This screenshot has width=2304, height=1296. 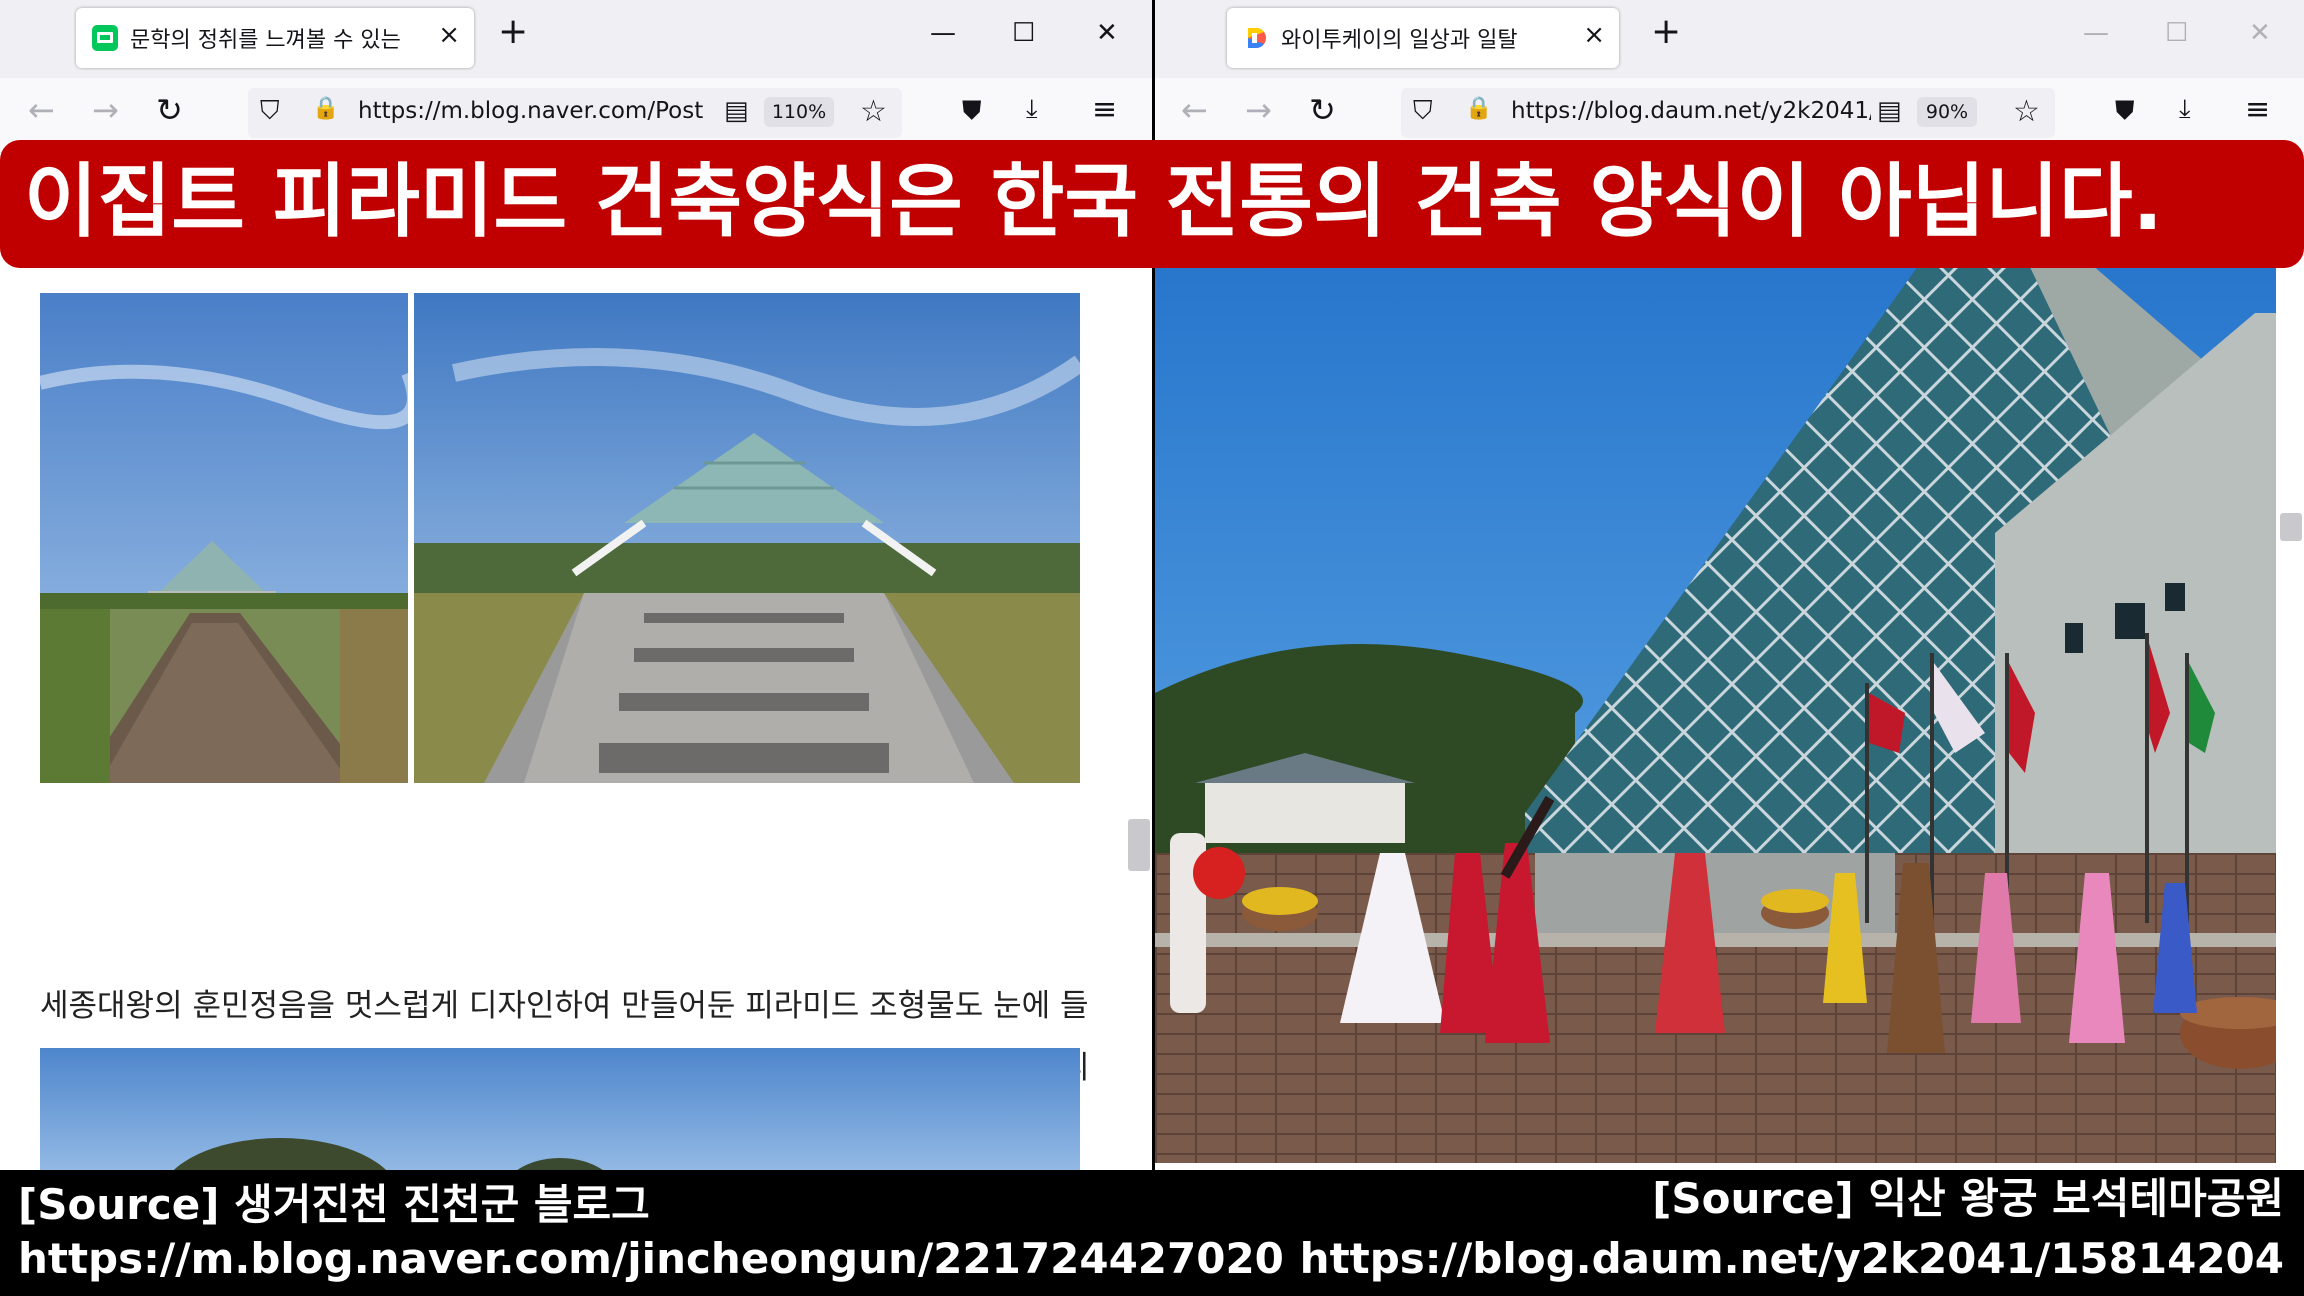 I want to click on tab-daum-blog: 와이투케이의 일상과 일탈 ×, so click(x=1423, y=38).